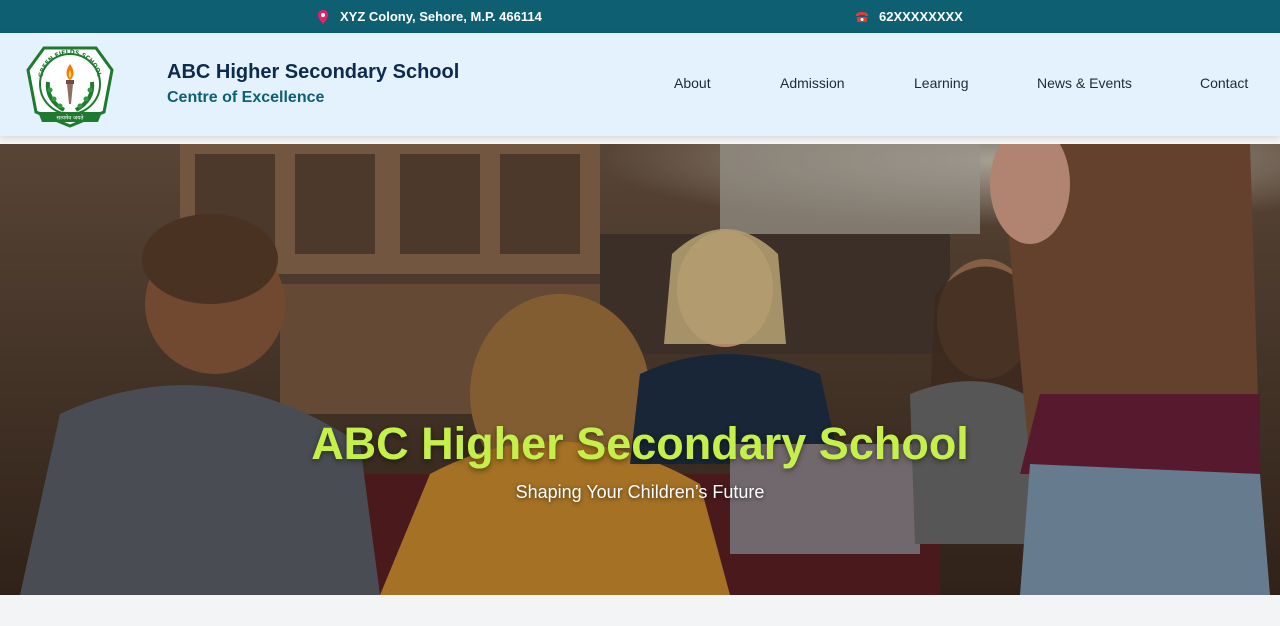 The width and height of the screenshot is (1280, 626). I want to click on svg-text: सत्यमेव जयते, so click(70, 118).